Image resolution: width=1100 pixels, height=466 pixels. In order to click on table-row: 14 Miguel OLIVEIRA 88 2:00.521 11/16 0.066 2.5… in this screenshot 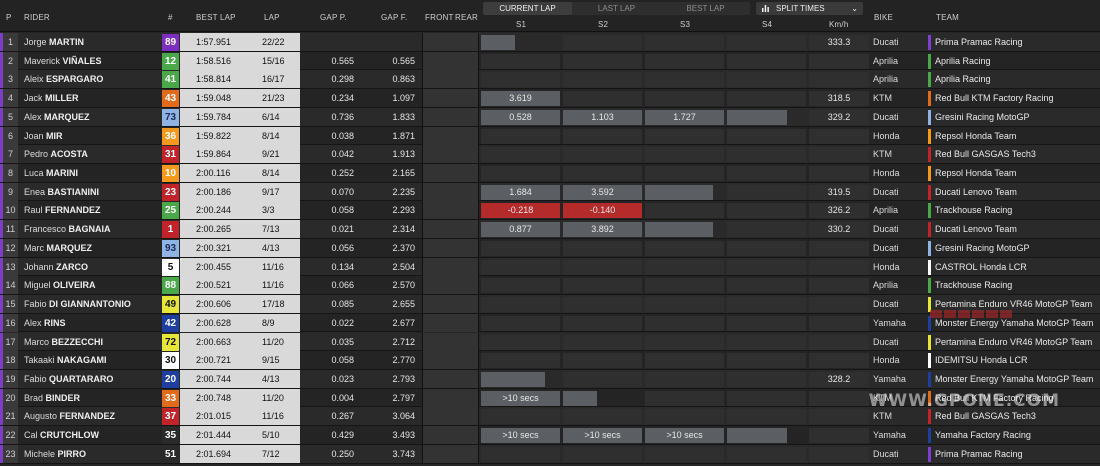, I will do `click(550, 286)`.